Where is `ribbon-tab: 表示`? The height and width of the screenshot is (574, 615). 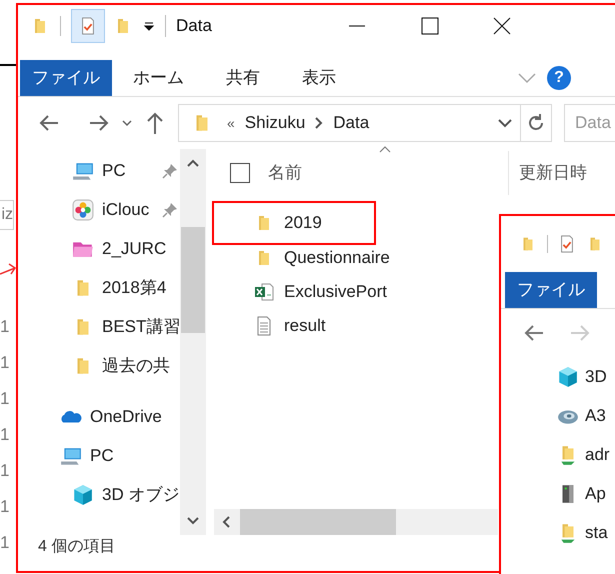
ribbon-tab: 表示 is located at coordinates (319, 78).